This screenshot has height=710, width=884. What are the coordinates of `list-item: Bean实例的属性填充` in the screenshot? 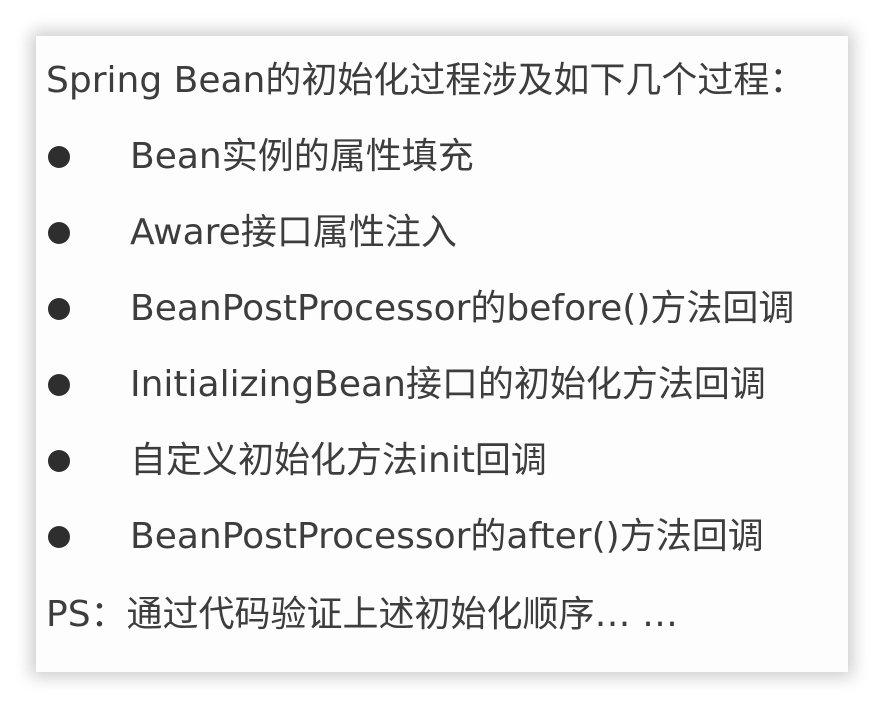 It's located at (442, 157).